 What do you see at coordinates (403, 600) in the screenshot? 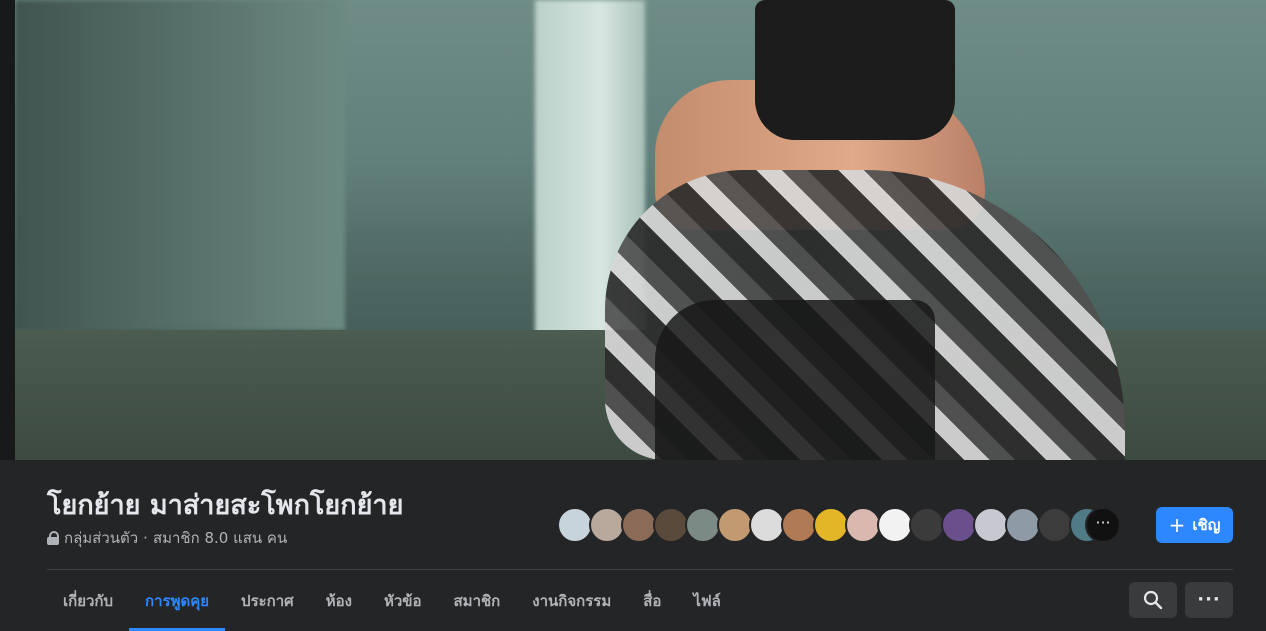
I see `tab-4: หัวข้อ` at bounding box center [403, 600].